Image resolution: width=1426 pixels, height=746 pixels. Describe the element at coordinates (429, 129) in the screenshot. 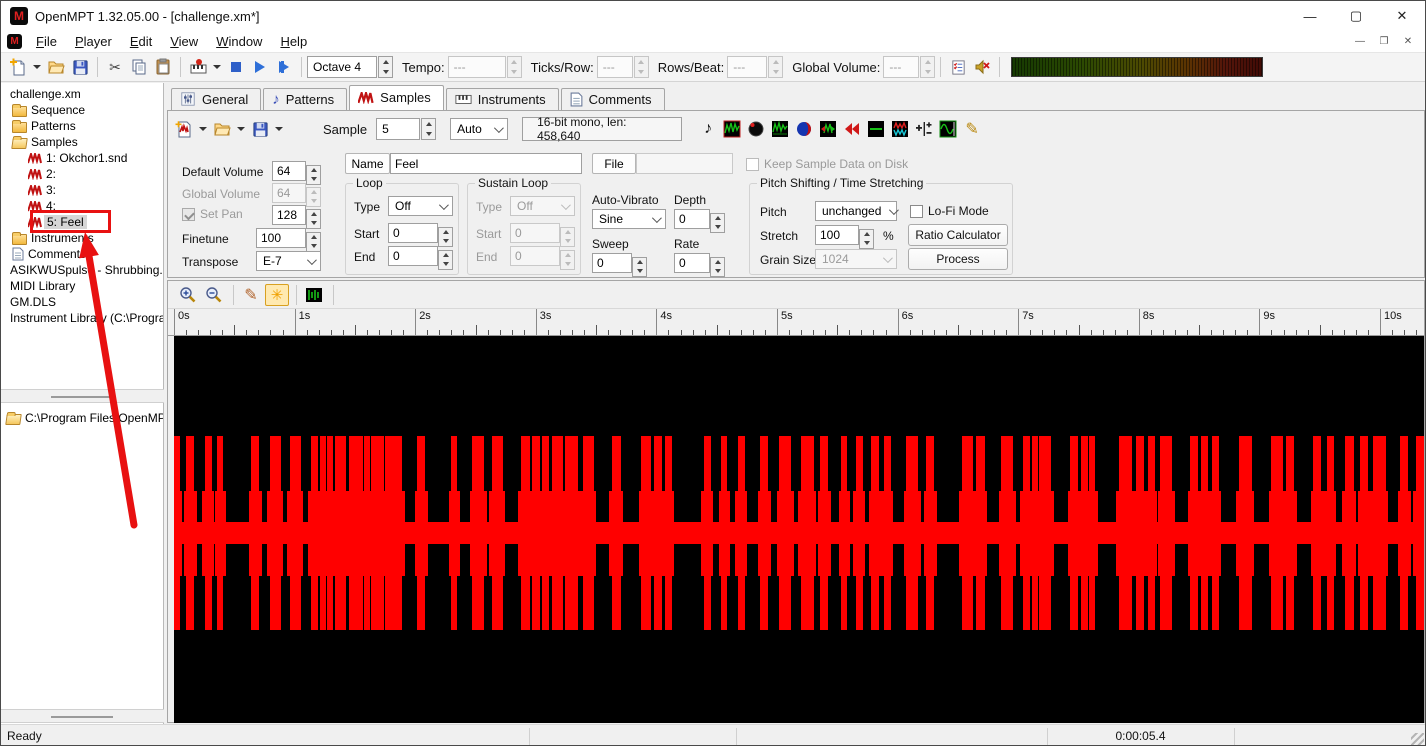

I see `sample-number-spinner` at that location.